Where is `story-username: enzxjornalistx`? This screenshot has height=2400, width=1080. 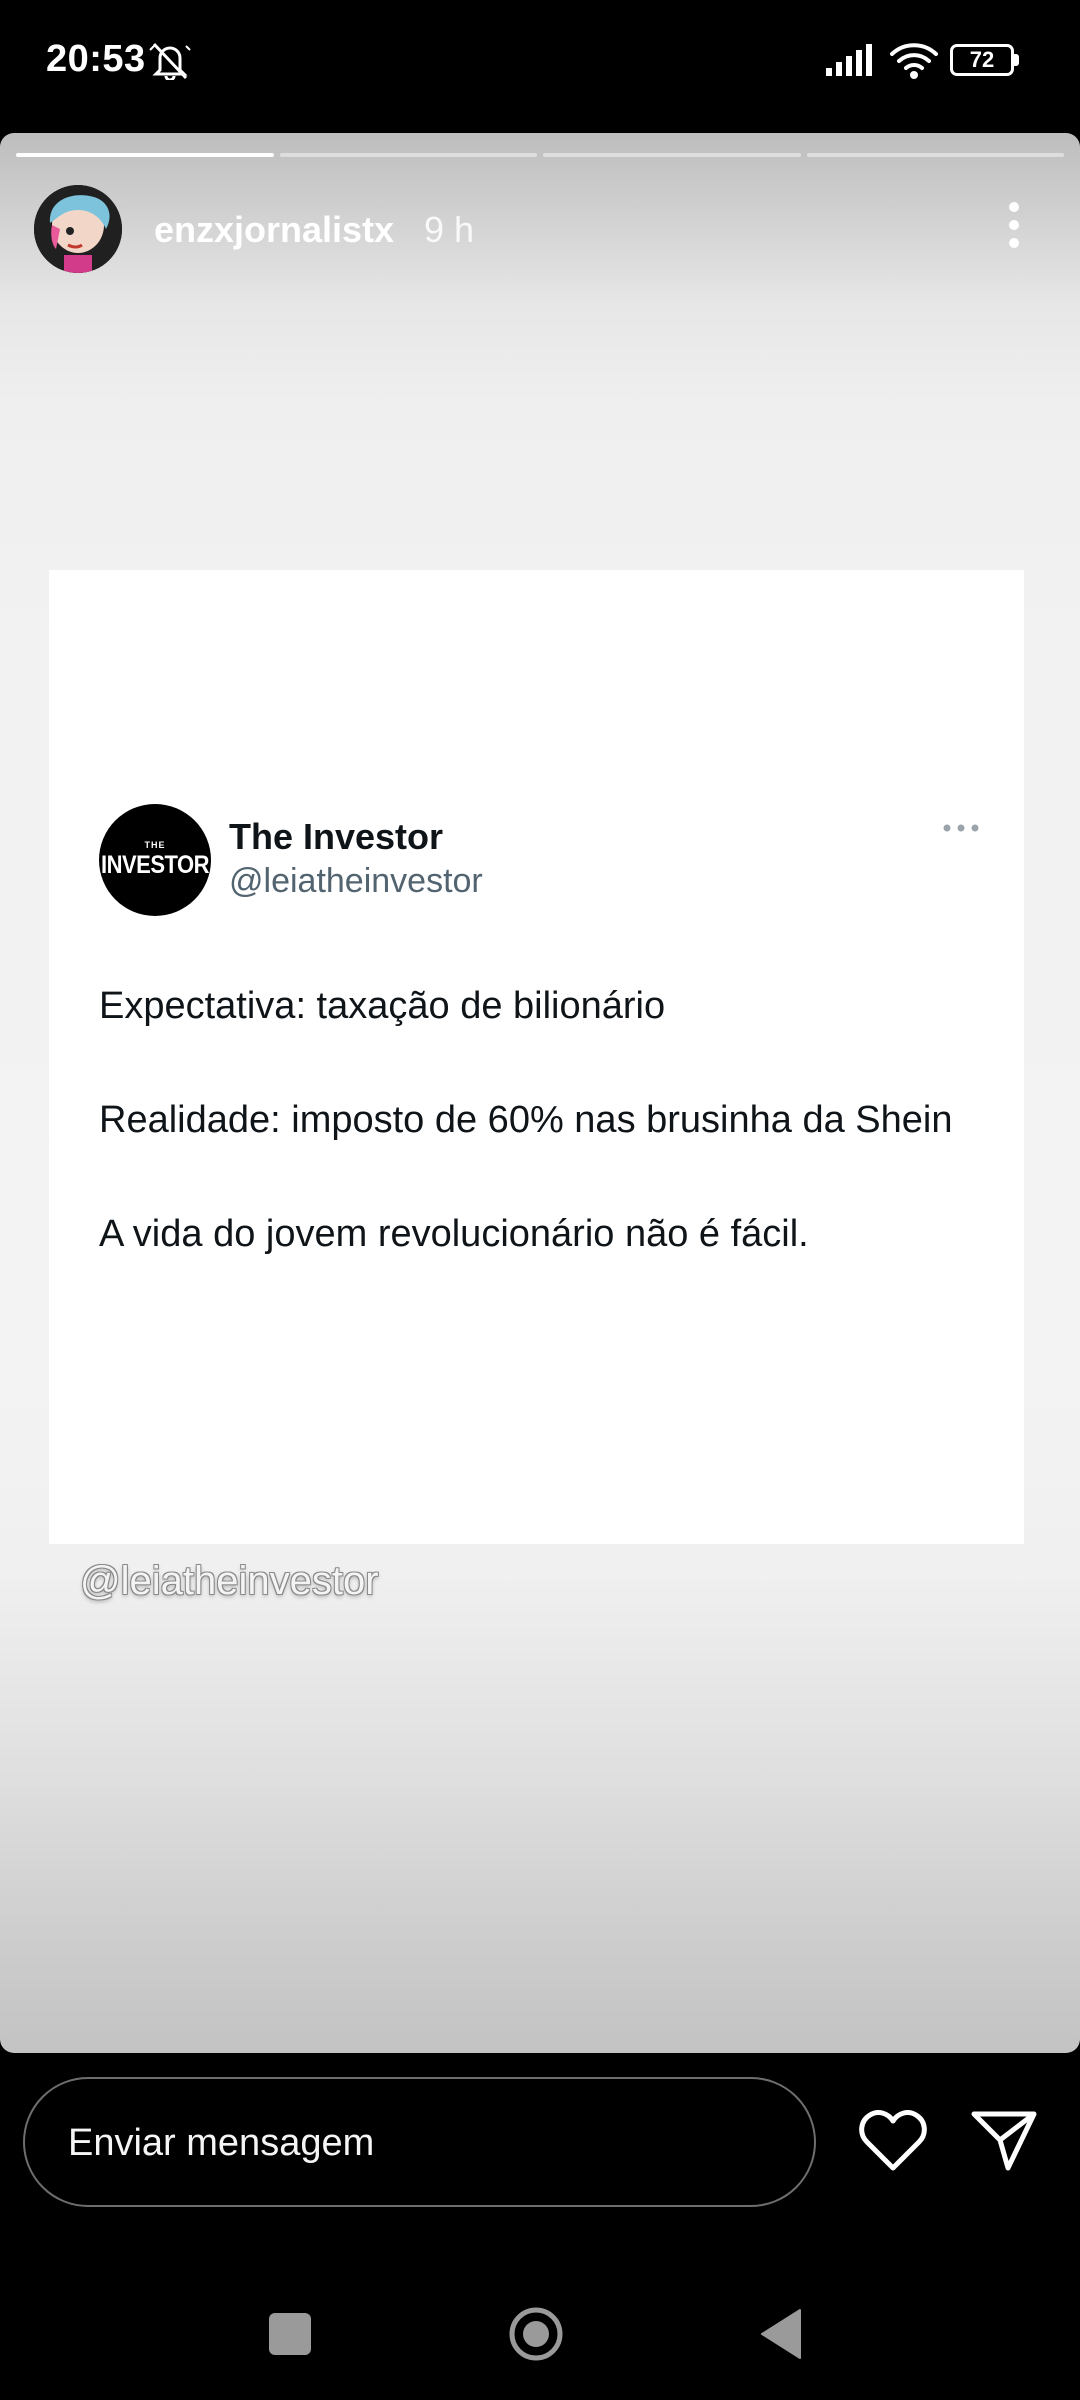 story-username: enzxjornalistx is located at coordinates (274, 230).